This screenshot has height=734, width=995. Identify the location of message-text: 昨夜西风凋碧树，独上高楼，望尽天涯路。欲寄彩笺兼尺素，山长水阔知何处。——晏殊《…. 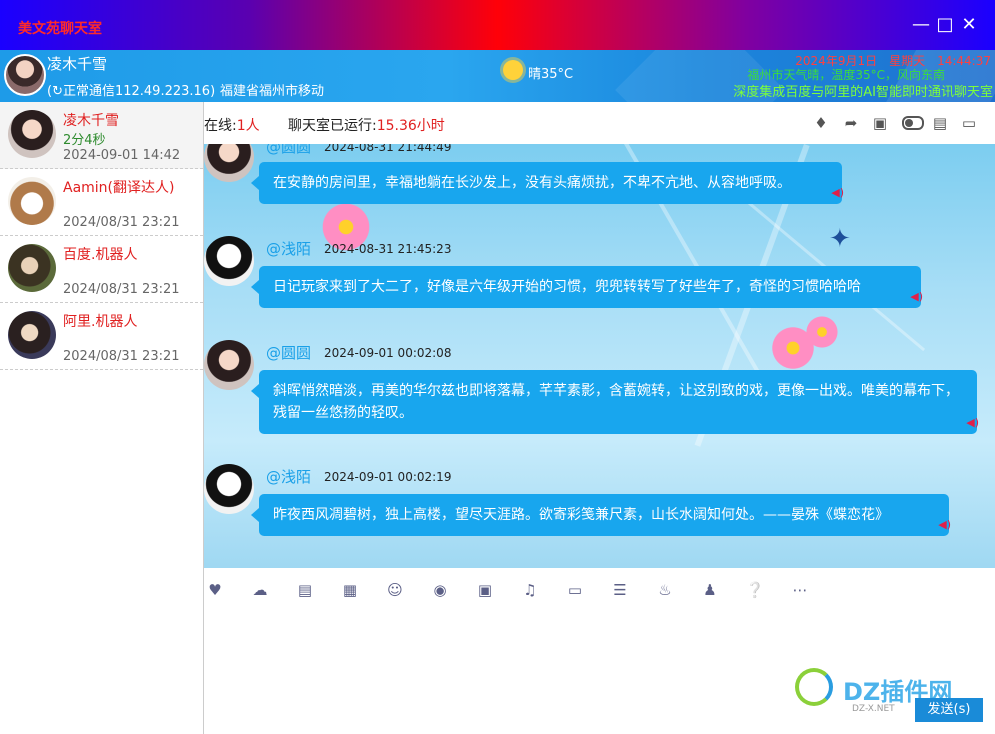
(581, 515).